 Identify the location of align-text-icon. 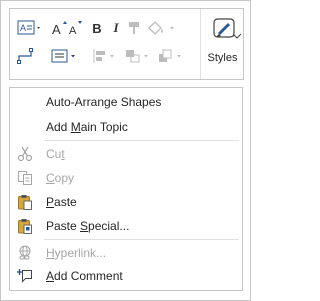
(63, 56).